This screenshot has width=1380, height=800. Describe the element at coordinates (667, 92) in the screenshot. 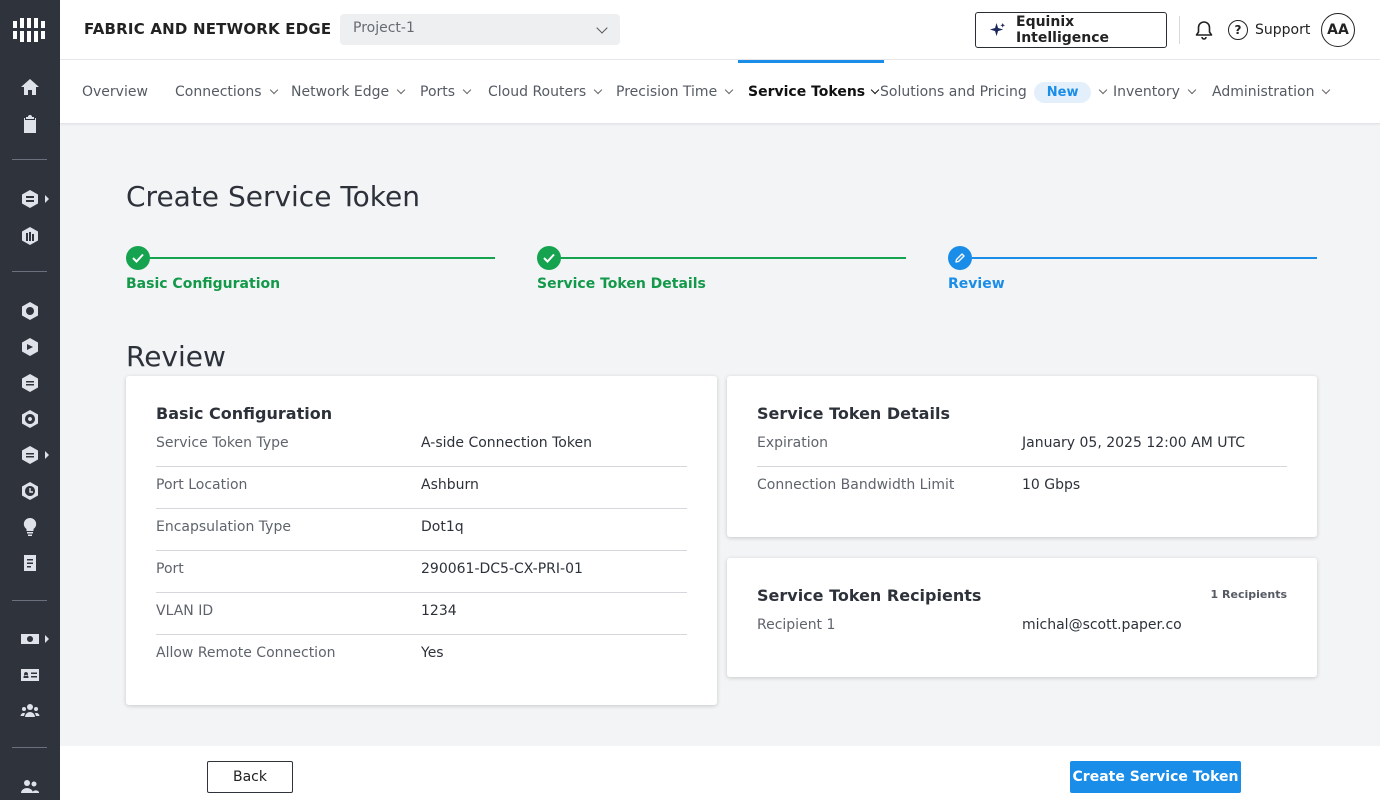

I see `nav-label: Precision Time` at that location.